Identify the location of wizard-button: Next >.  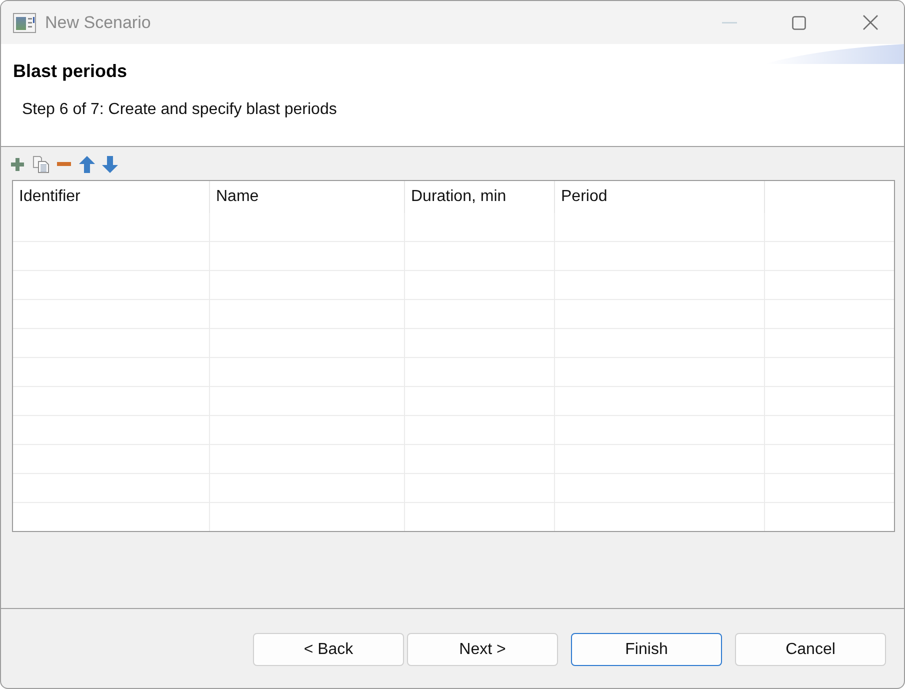
(482, 649).